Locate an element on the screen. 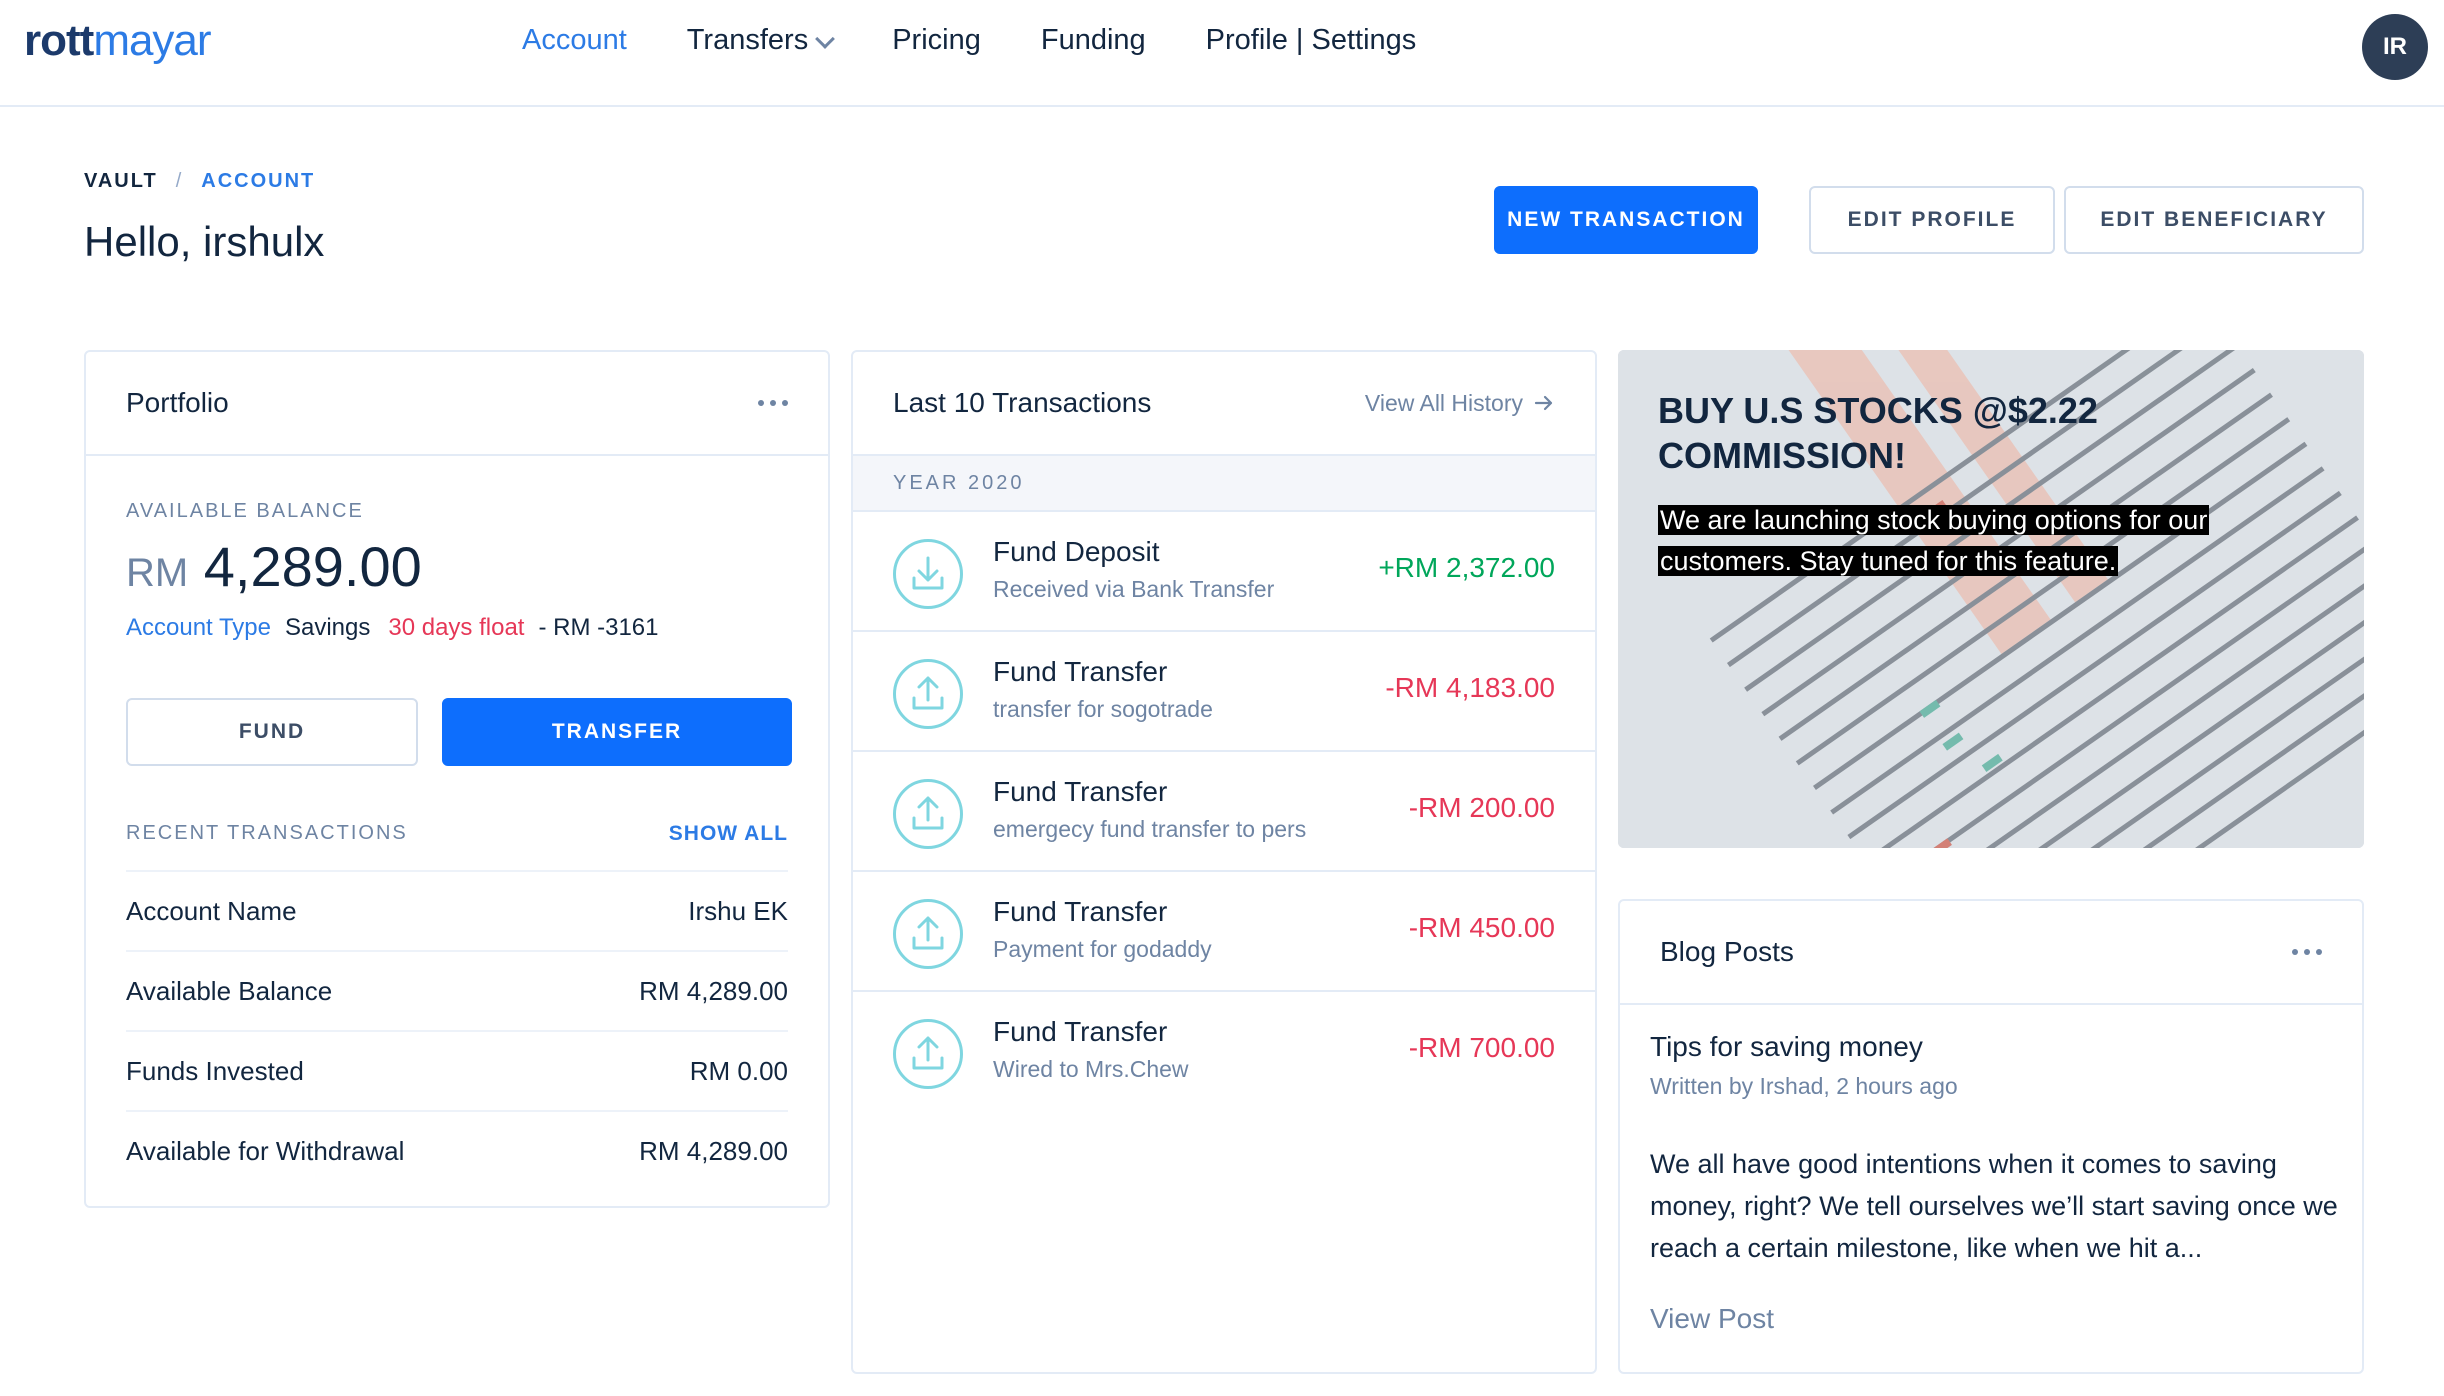 The width and height of the screenshot is (2444, 1396). promo-text-line-2: customers. Stay tuned for this feature. is located at coordinates (1888, 561).